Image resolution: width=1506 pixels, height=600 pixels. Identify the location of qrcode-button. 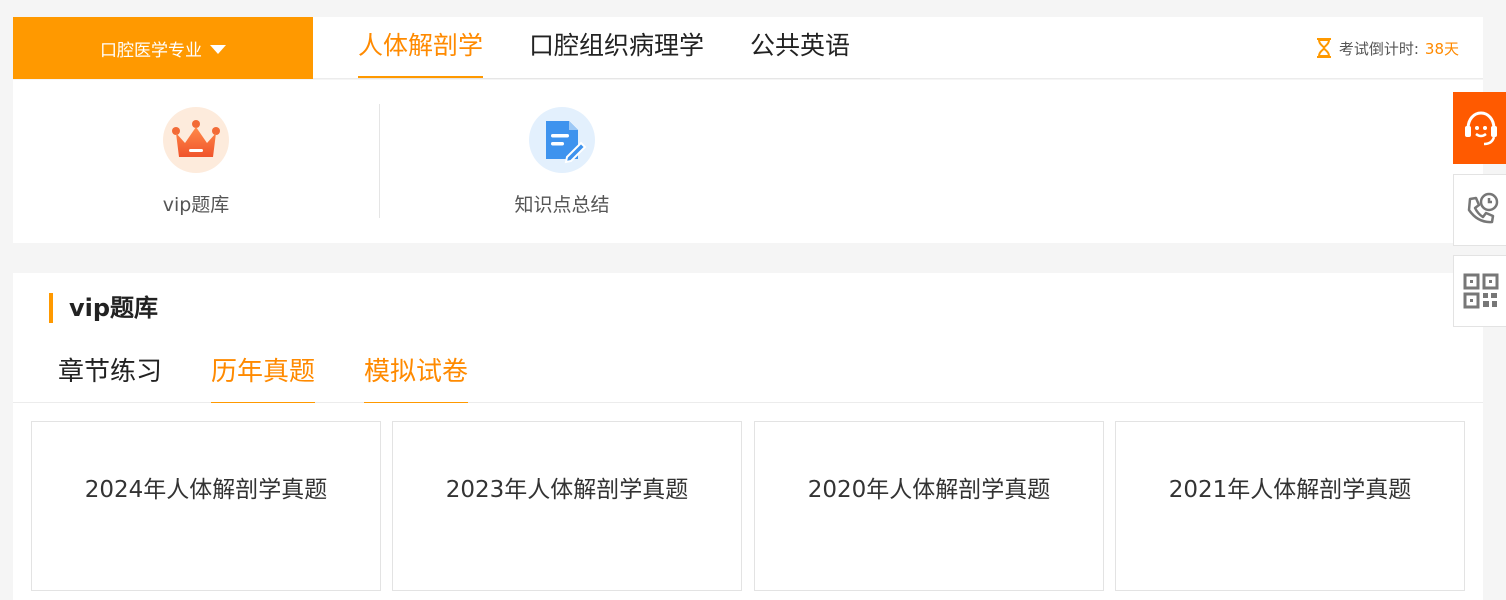
(1479, 291).